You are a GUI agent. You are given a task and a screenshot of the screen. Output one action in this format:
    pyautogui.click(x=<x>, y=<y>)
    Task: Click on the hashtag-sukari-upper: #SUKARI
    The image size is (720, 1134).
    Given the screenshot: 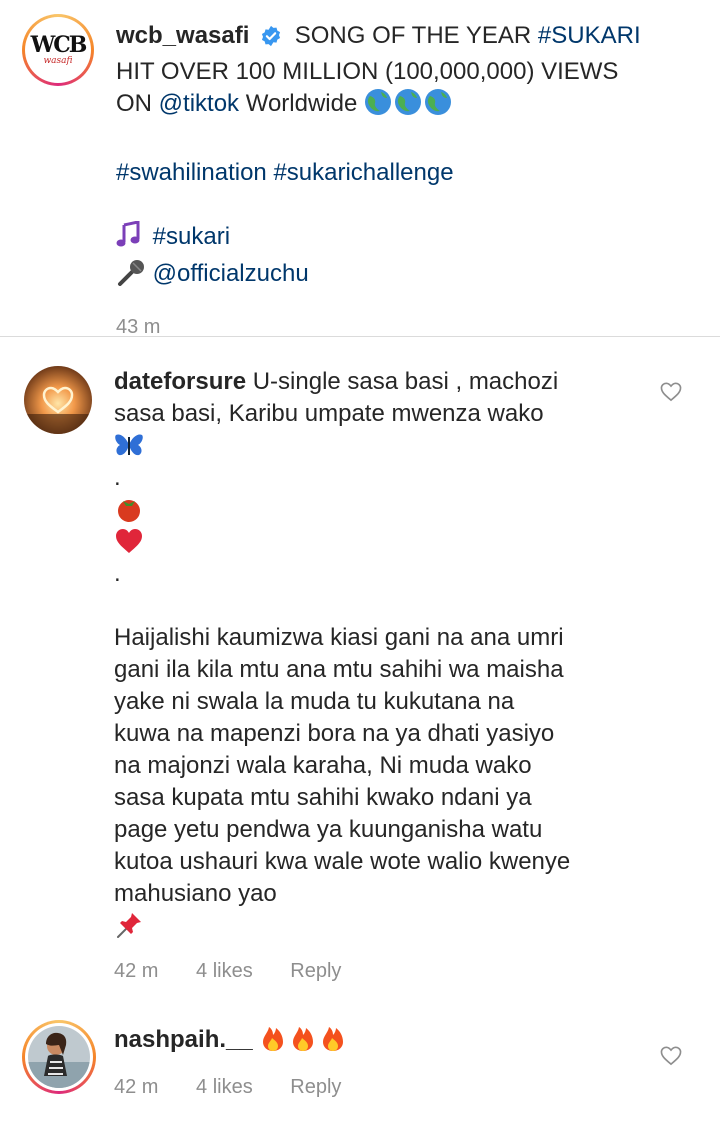 What is the action you would take?
    pyautogui.click(x=589, y=35)
    